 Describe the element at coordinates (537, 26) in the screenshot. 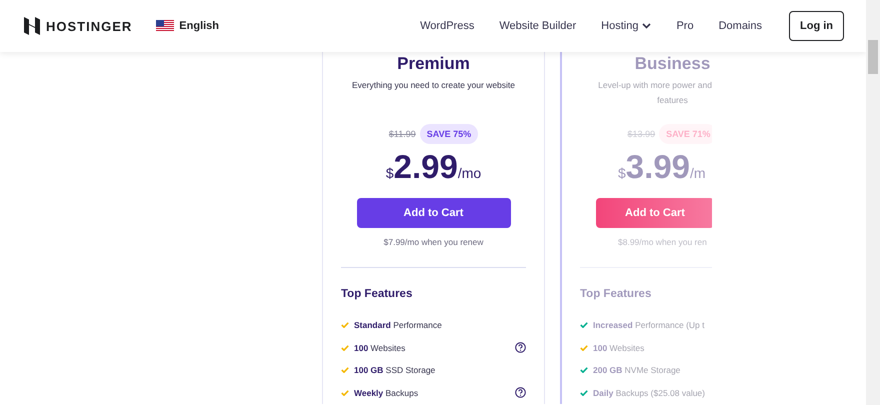

I see `nav-link: Website Builder` at that location.